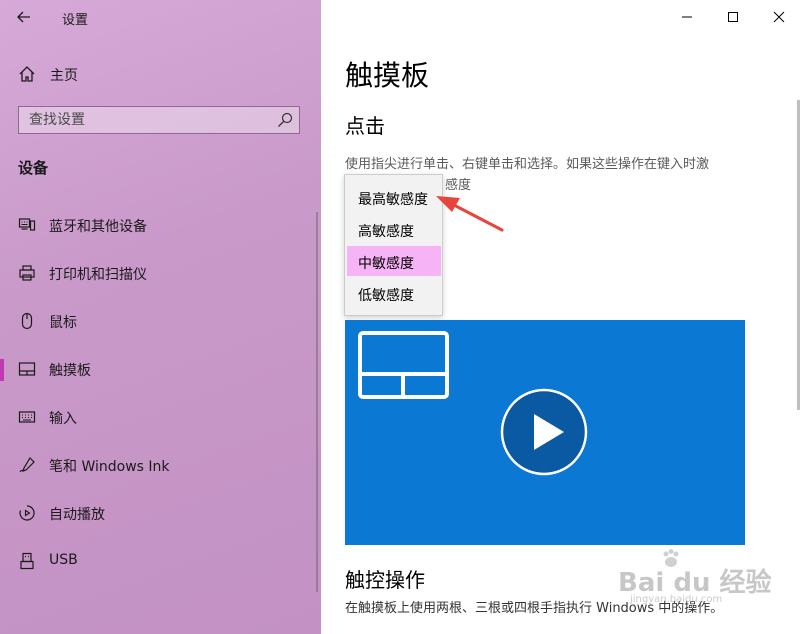 The height and width of the screenshot is (634, 802). What do you see at coordinates (403, 365) in the screenshot?
I see `touchpad-illustration-icon` at bounding box center [403, 365].